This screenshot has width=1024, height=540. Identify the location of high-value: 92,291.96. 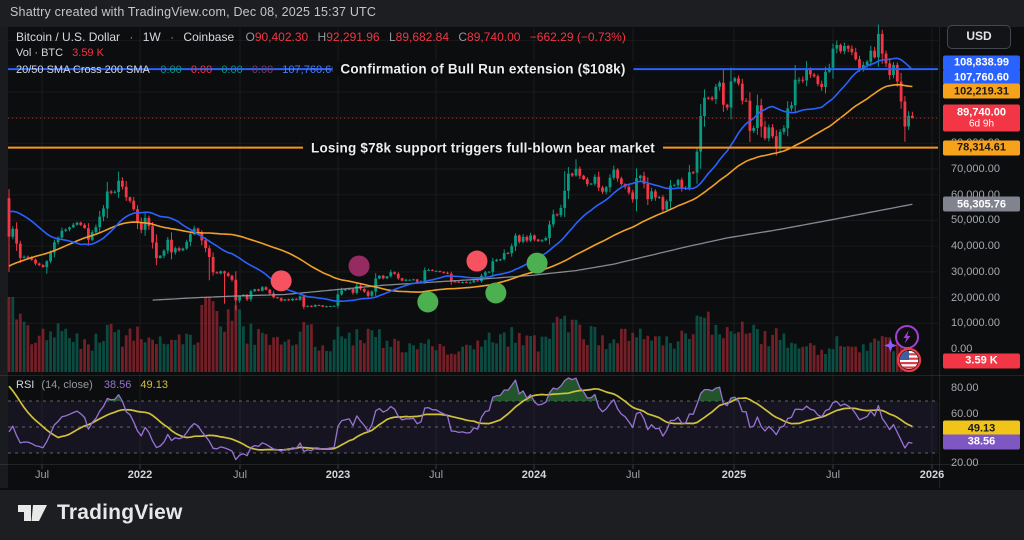
(353, 37).